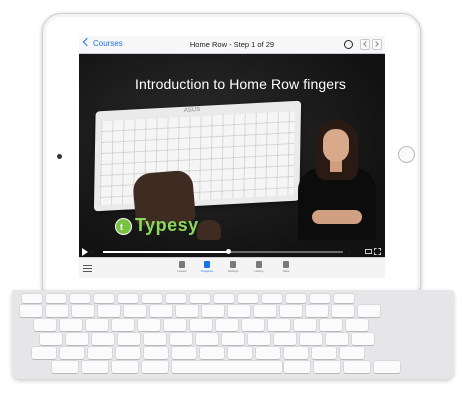 Image resolution: width=462 pixels, height=401 pixels. I want to click on previous-step-button, so click(365, 44).